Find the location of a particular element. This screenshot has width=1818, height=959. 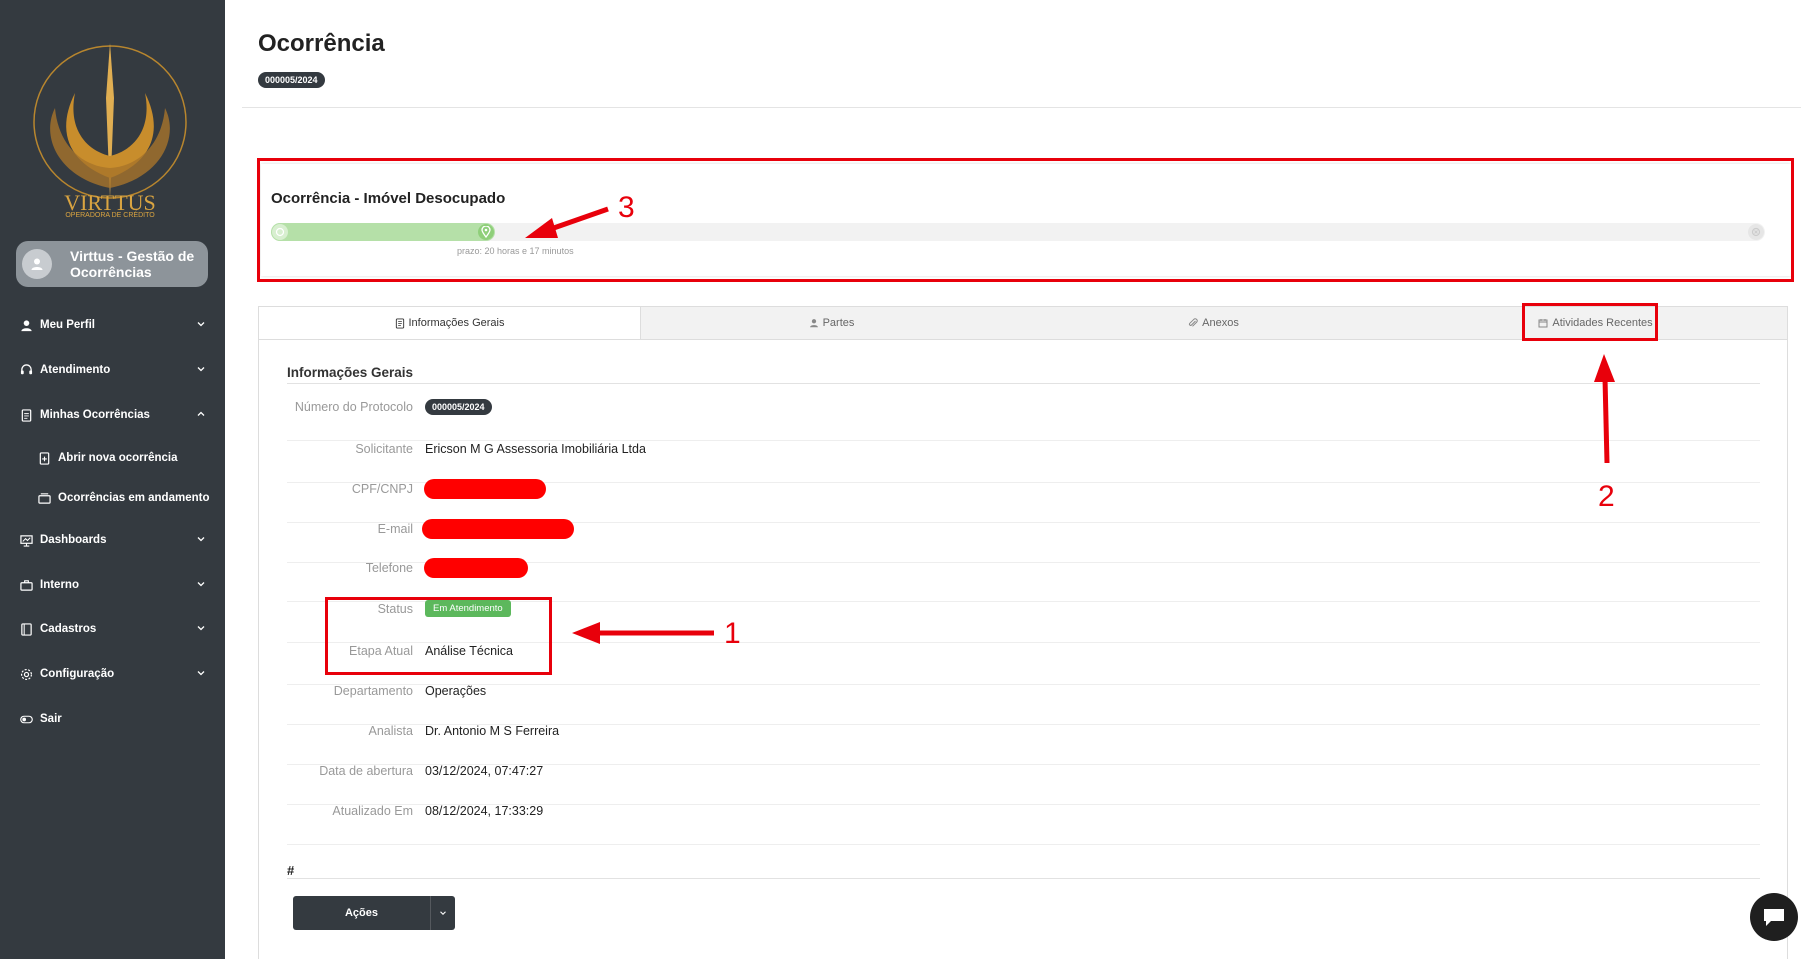

field-value: Operações is located at coordinates (456, 691).